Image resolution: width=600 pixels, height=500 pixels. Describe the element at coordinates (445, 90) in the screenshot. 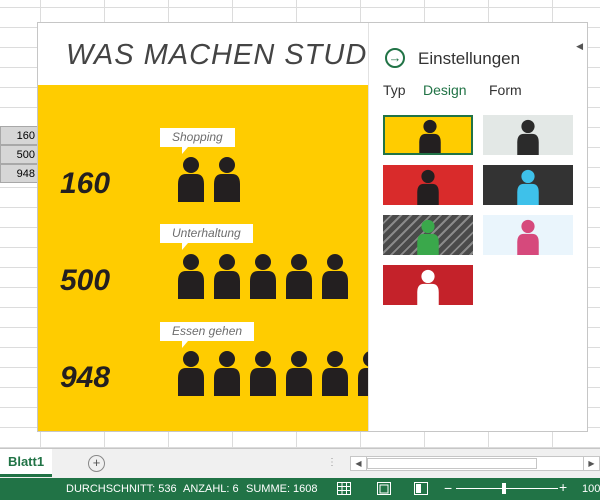

I see `tab-design: Design` at that location.